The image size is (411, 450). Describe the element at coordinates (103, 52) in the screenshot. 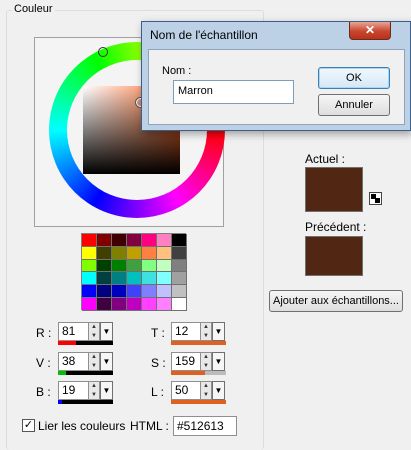

I see `hue-marker` at that location.